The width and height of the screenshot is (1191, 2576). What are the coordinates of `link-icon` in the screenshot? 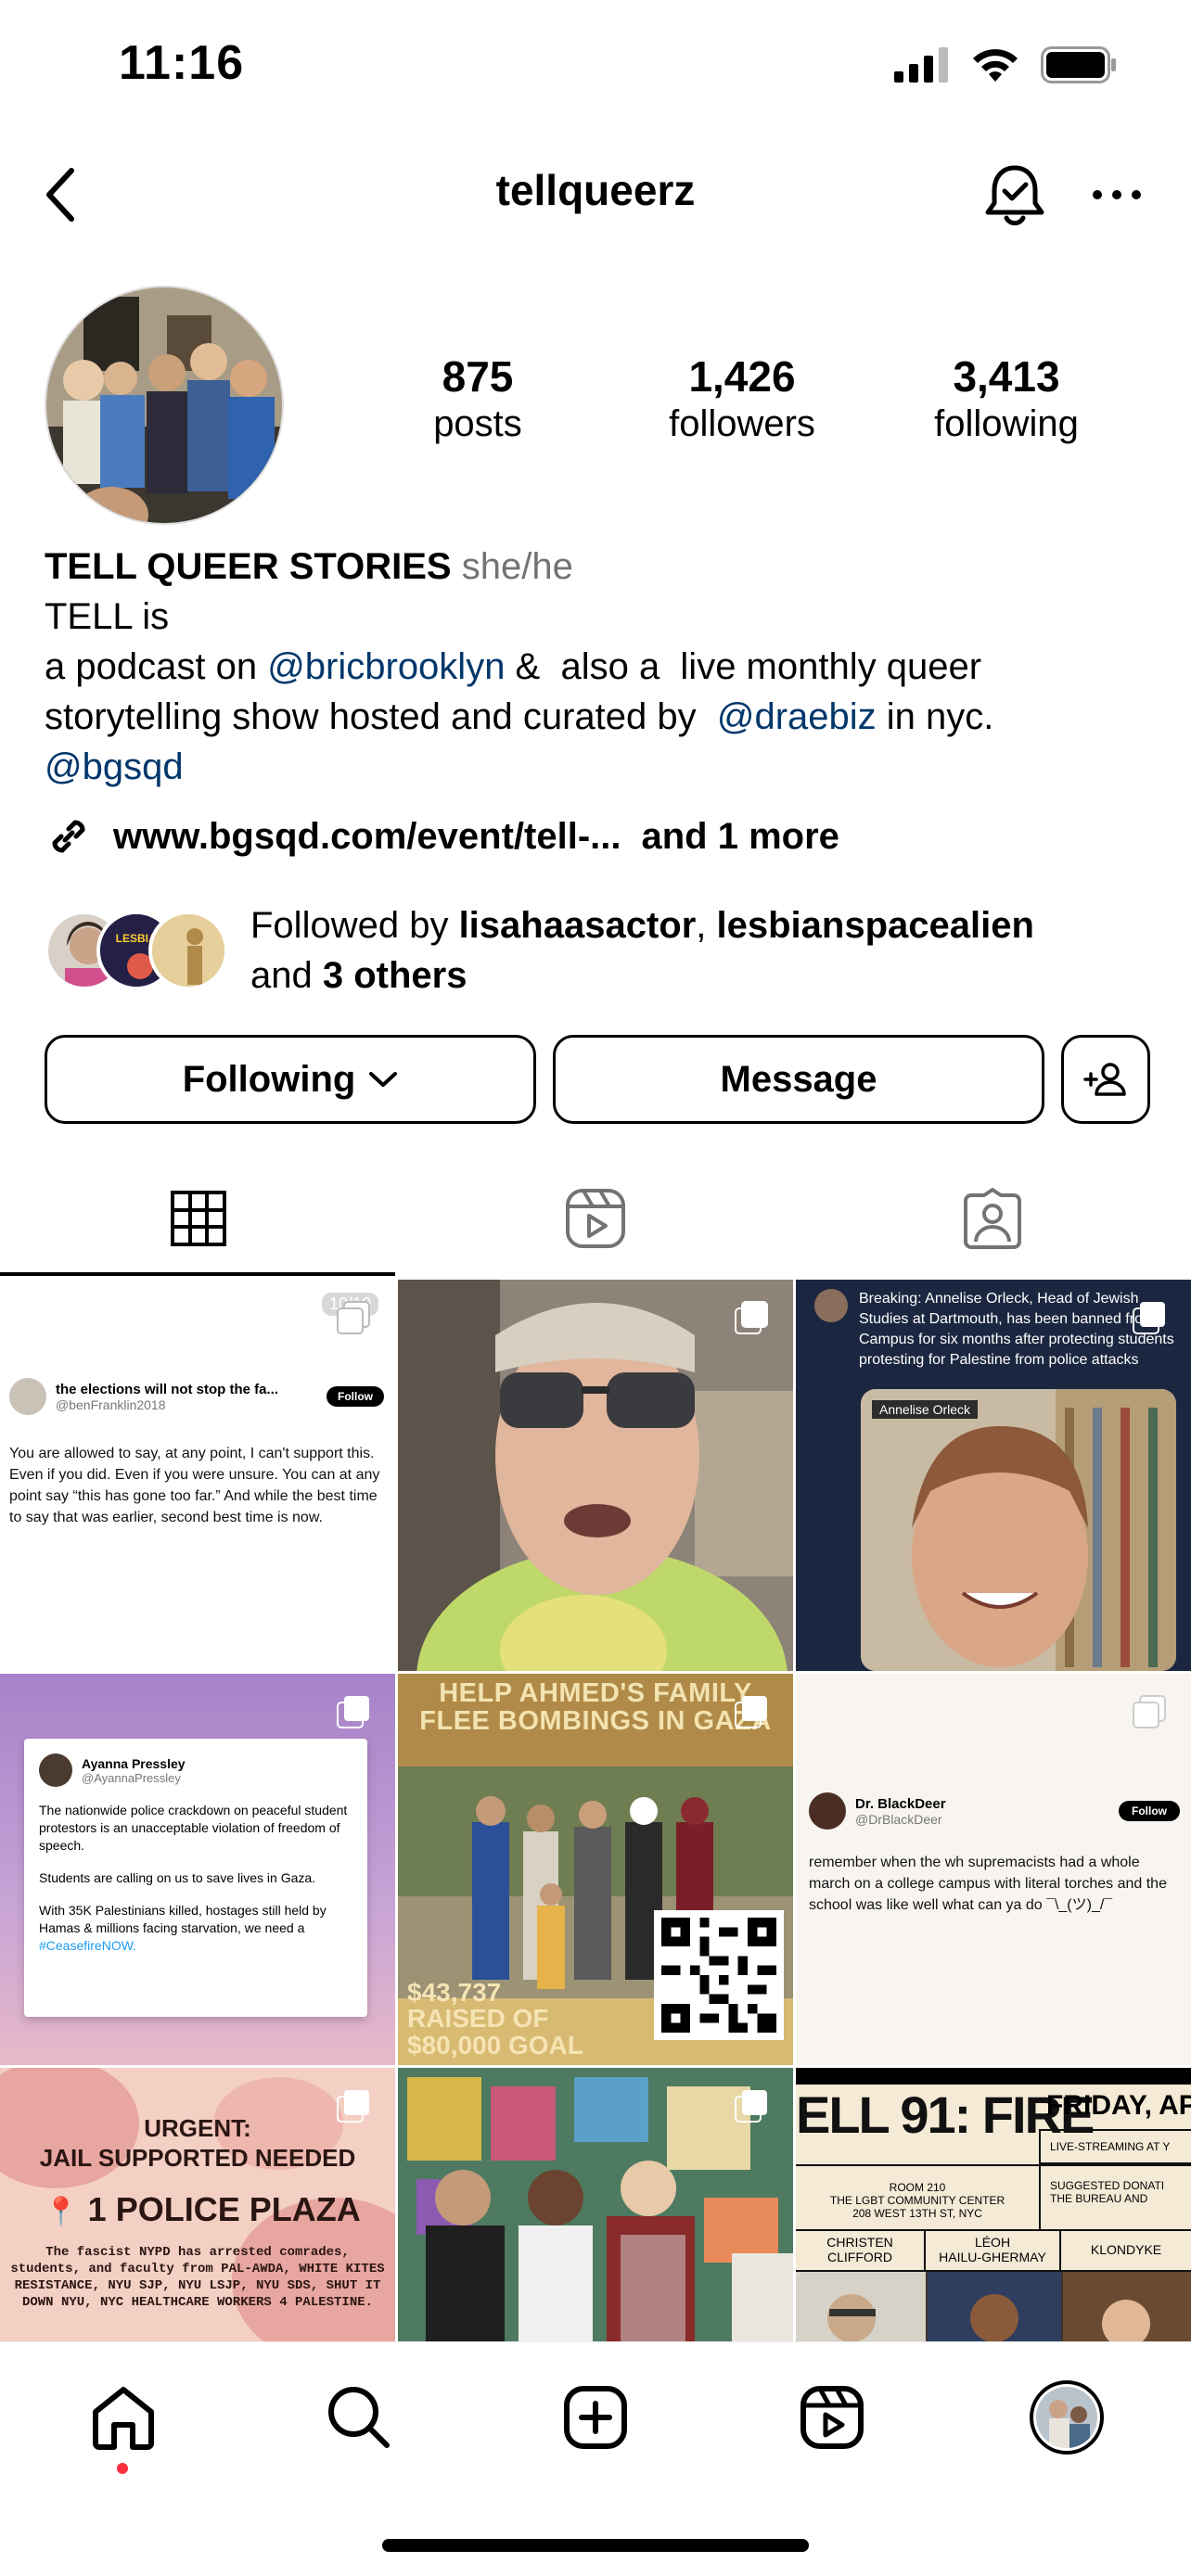 It's located at (68, 836).